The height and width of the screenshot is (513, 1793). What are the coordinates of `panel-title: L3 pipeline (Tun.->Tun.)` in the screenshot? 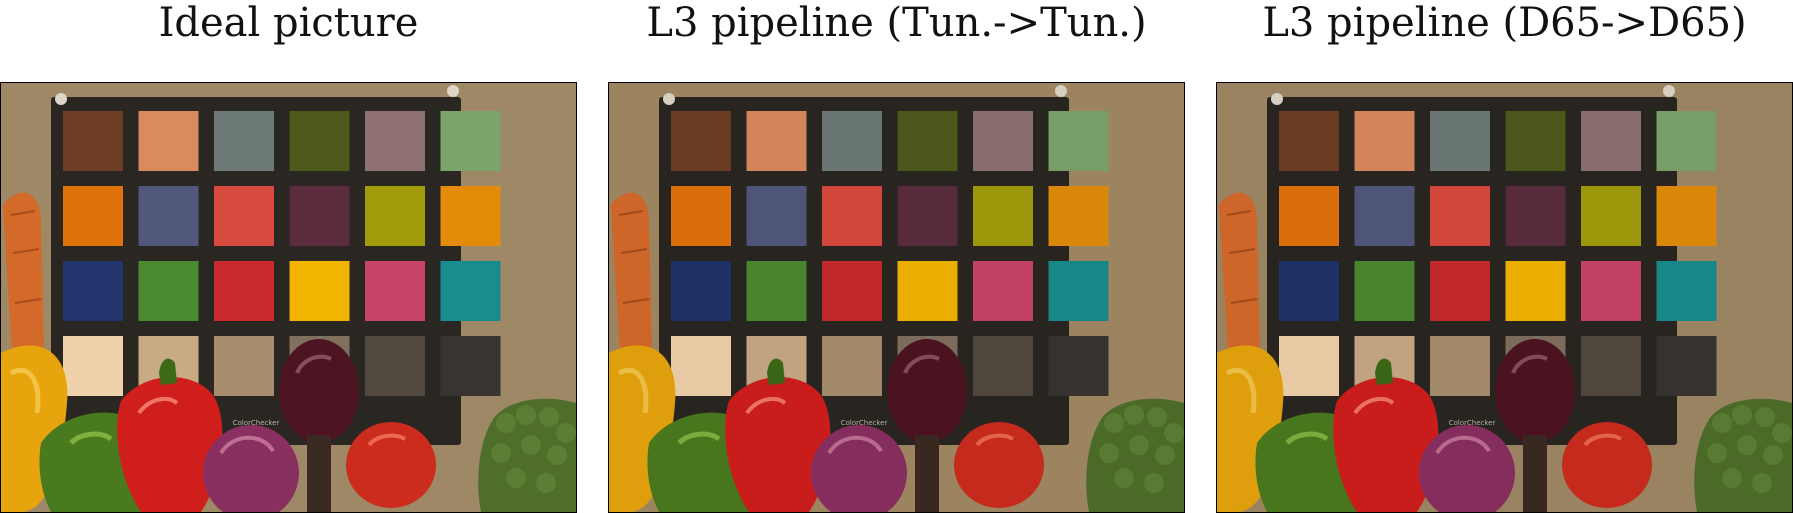 It's located at (896, 23).